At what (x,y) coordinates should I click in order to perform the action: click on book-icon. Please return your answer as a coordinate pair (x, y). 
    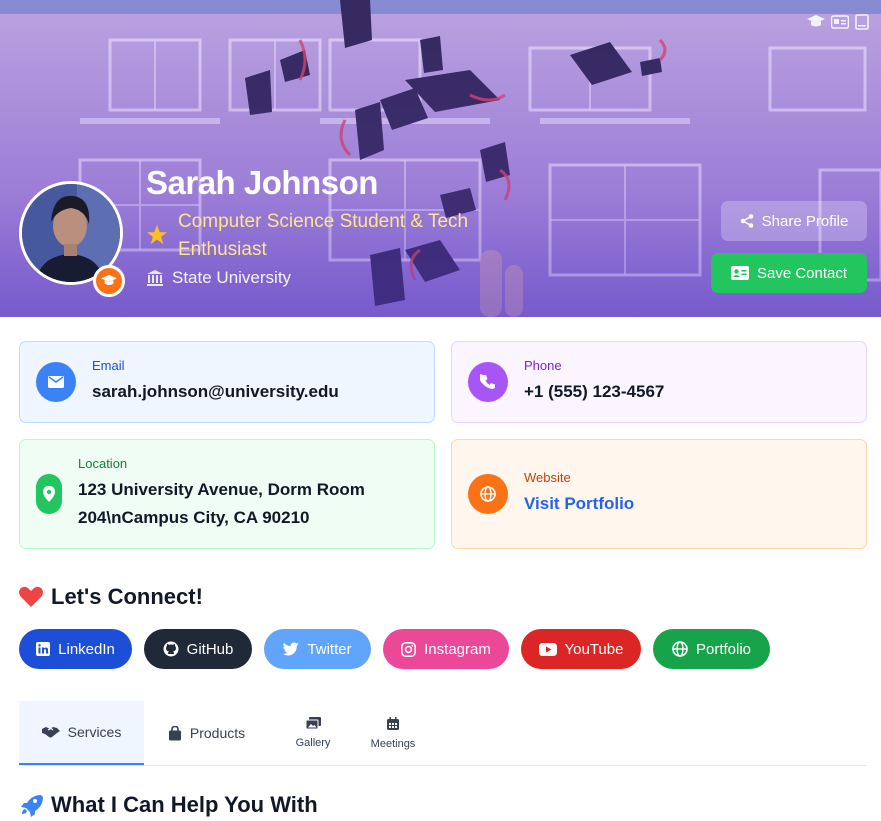
    Looking at the image, I should click on (864, 22).